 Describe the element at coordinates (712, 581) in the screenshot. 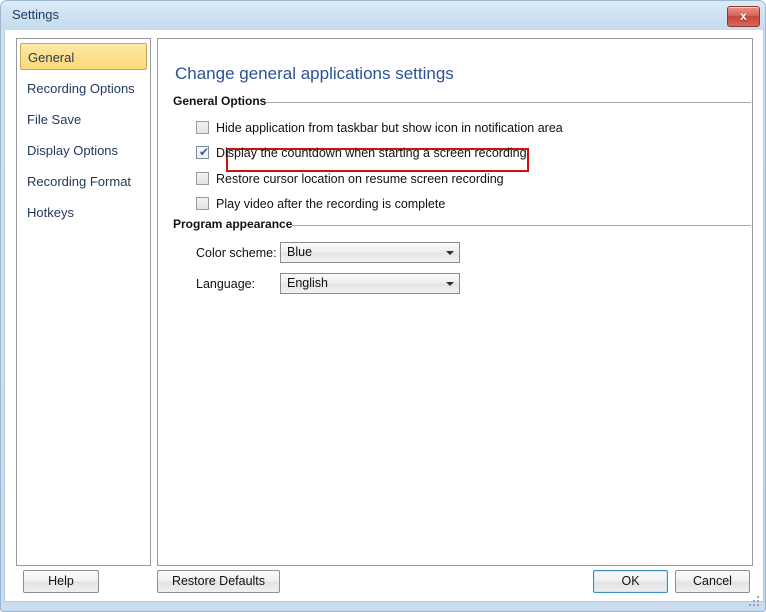

I see `cancel-button: Cancel` at that location.